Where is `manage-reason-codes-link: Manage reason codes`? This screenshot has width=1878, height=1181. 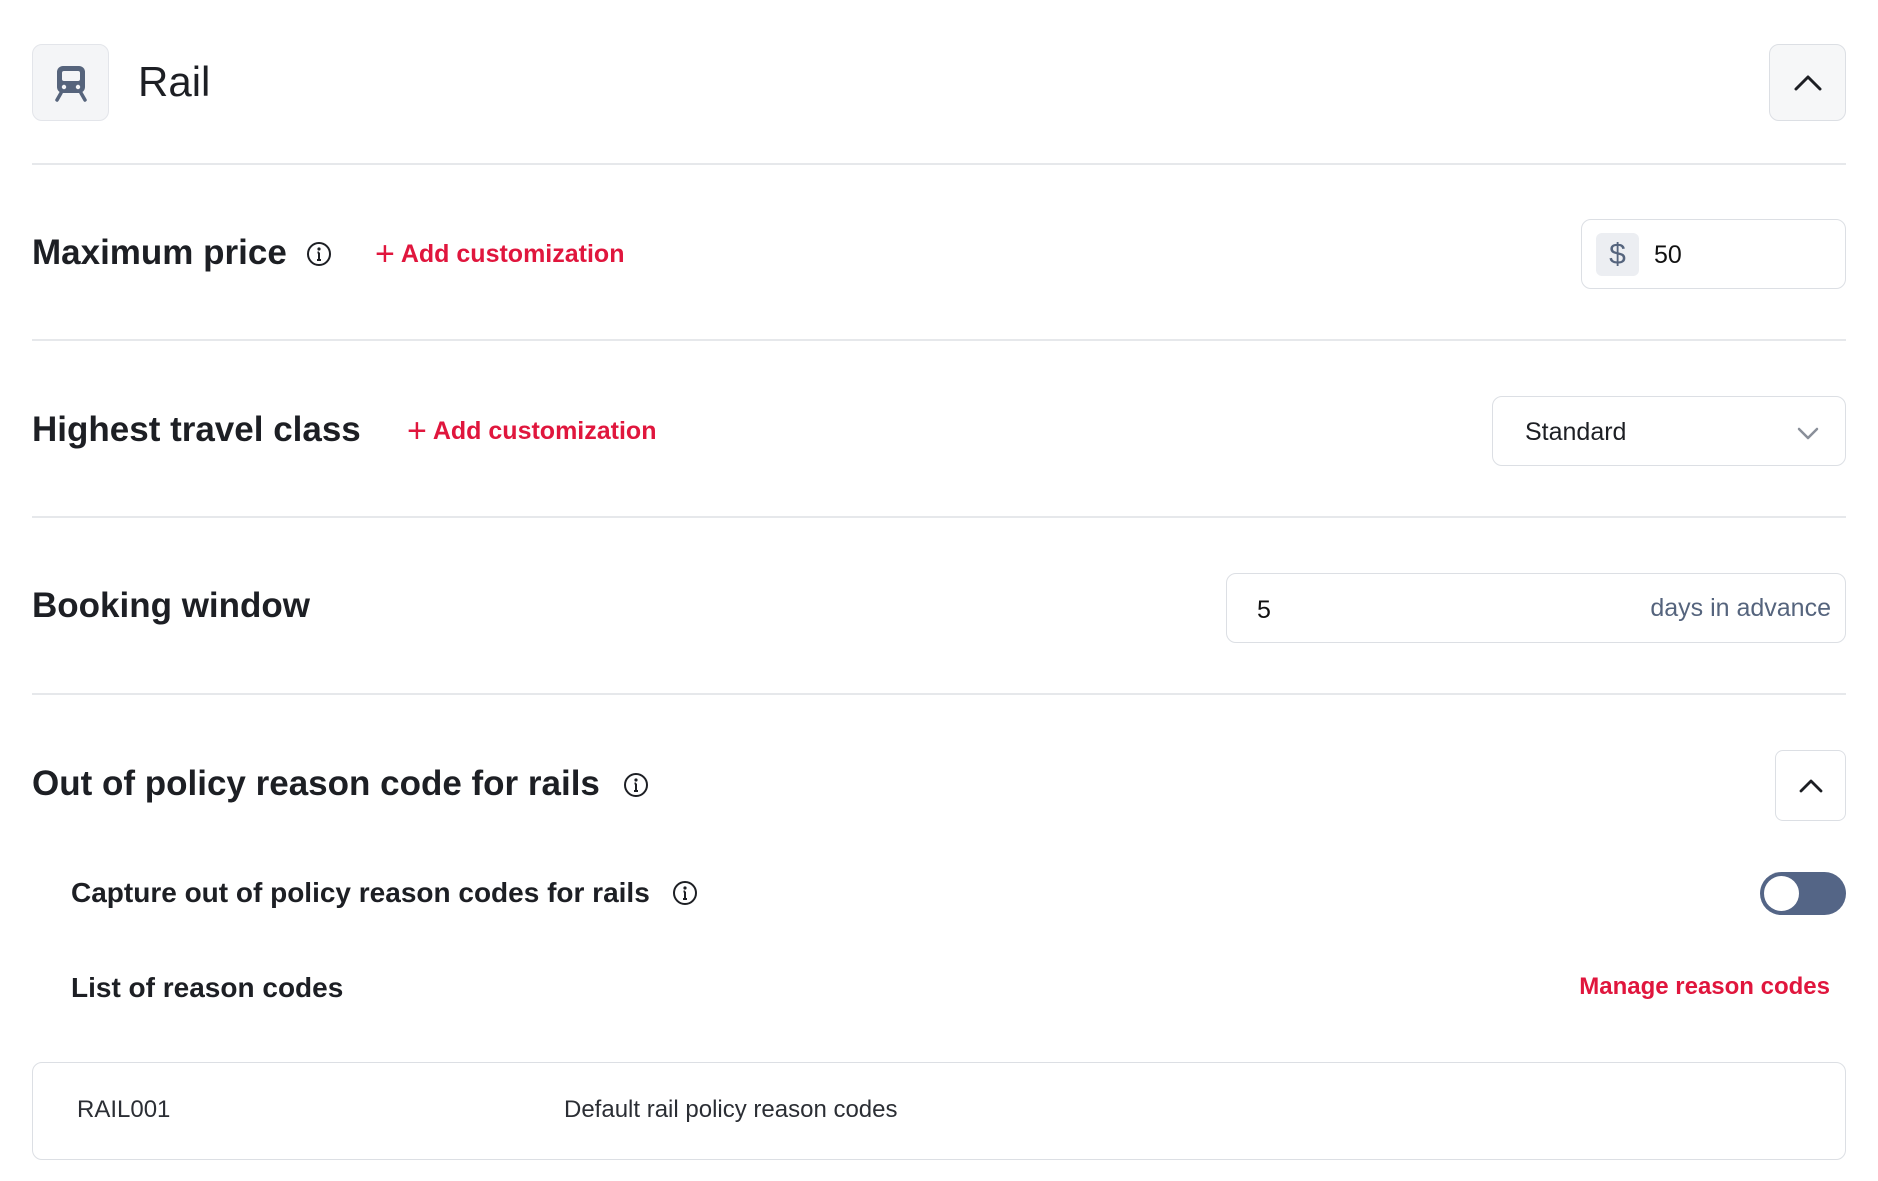 manage-reason-codes-link: Manage reason codes is located at coordinates (1704, 987).